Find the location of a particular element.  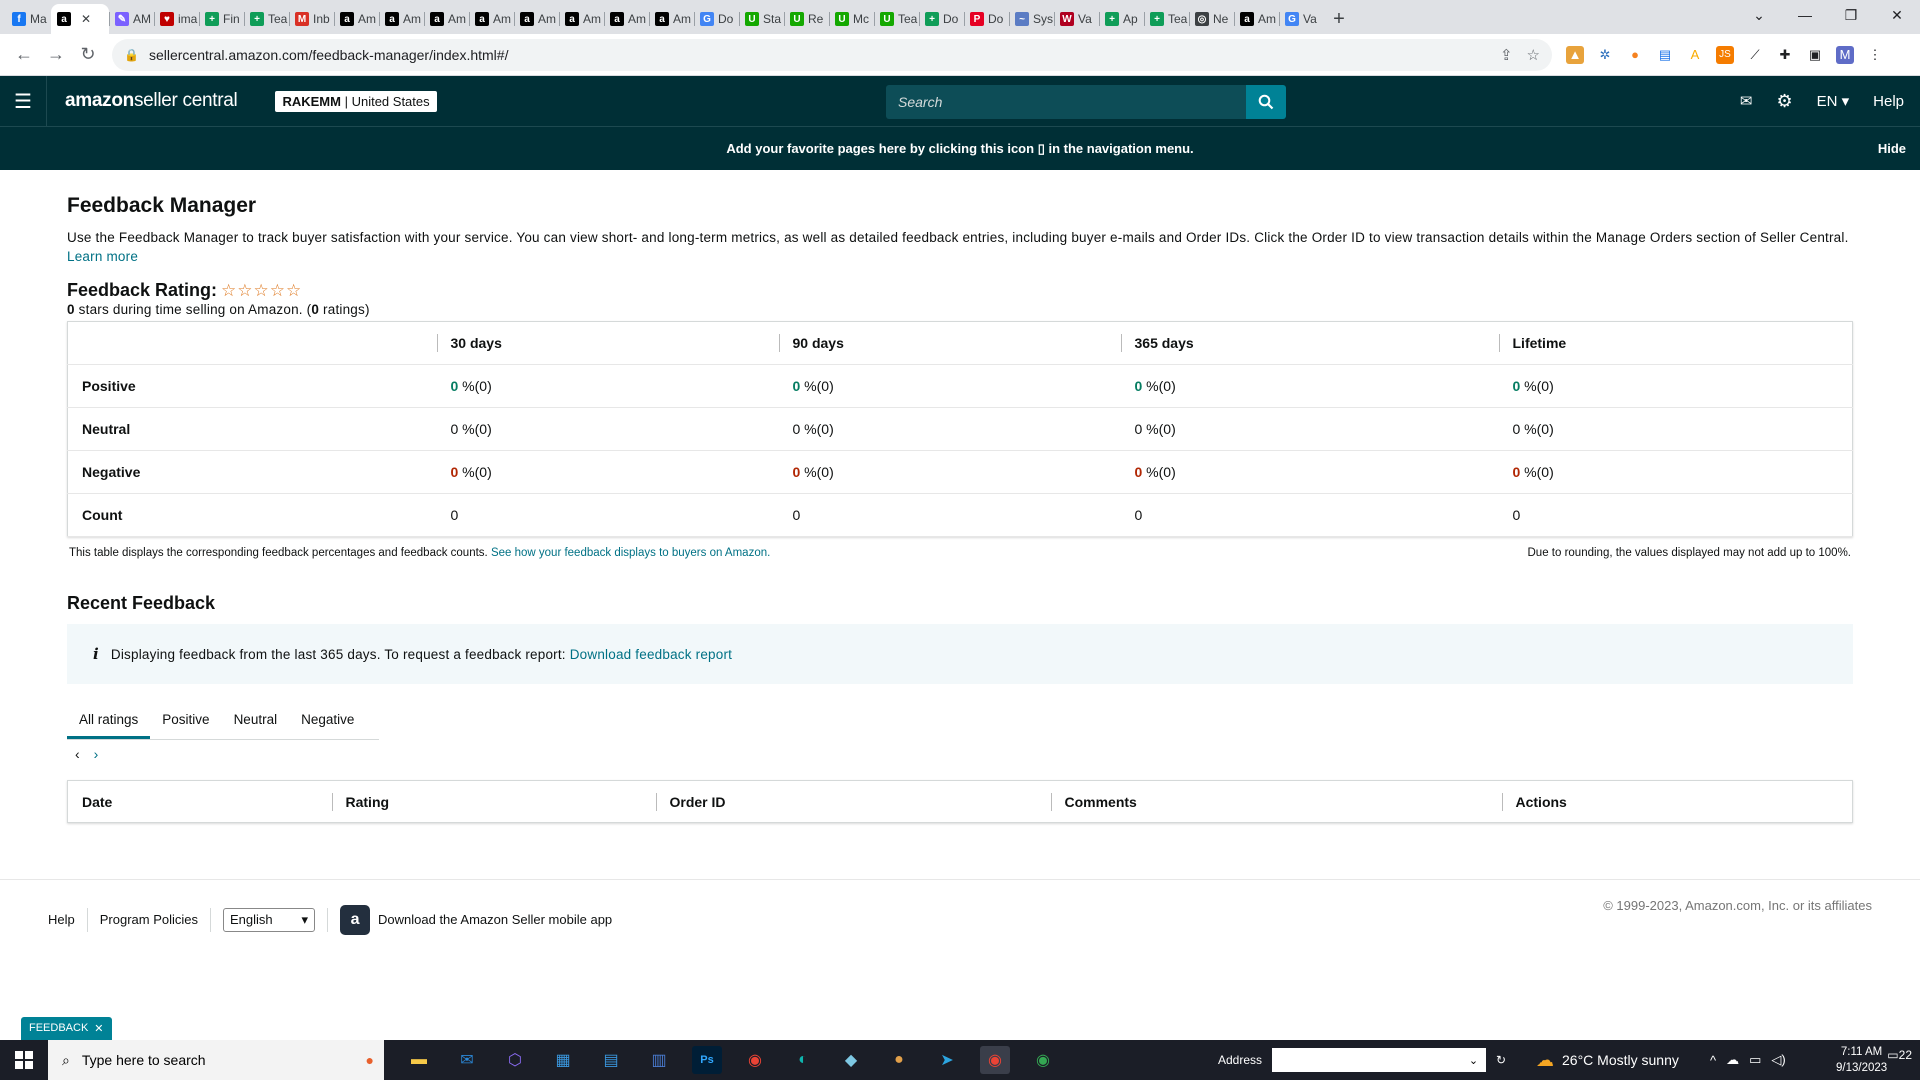

tab-search-icon: ⌄ is located at coordinates (1759, 15).